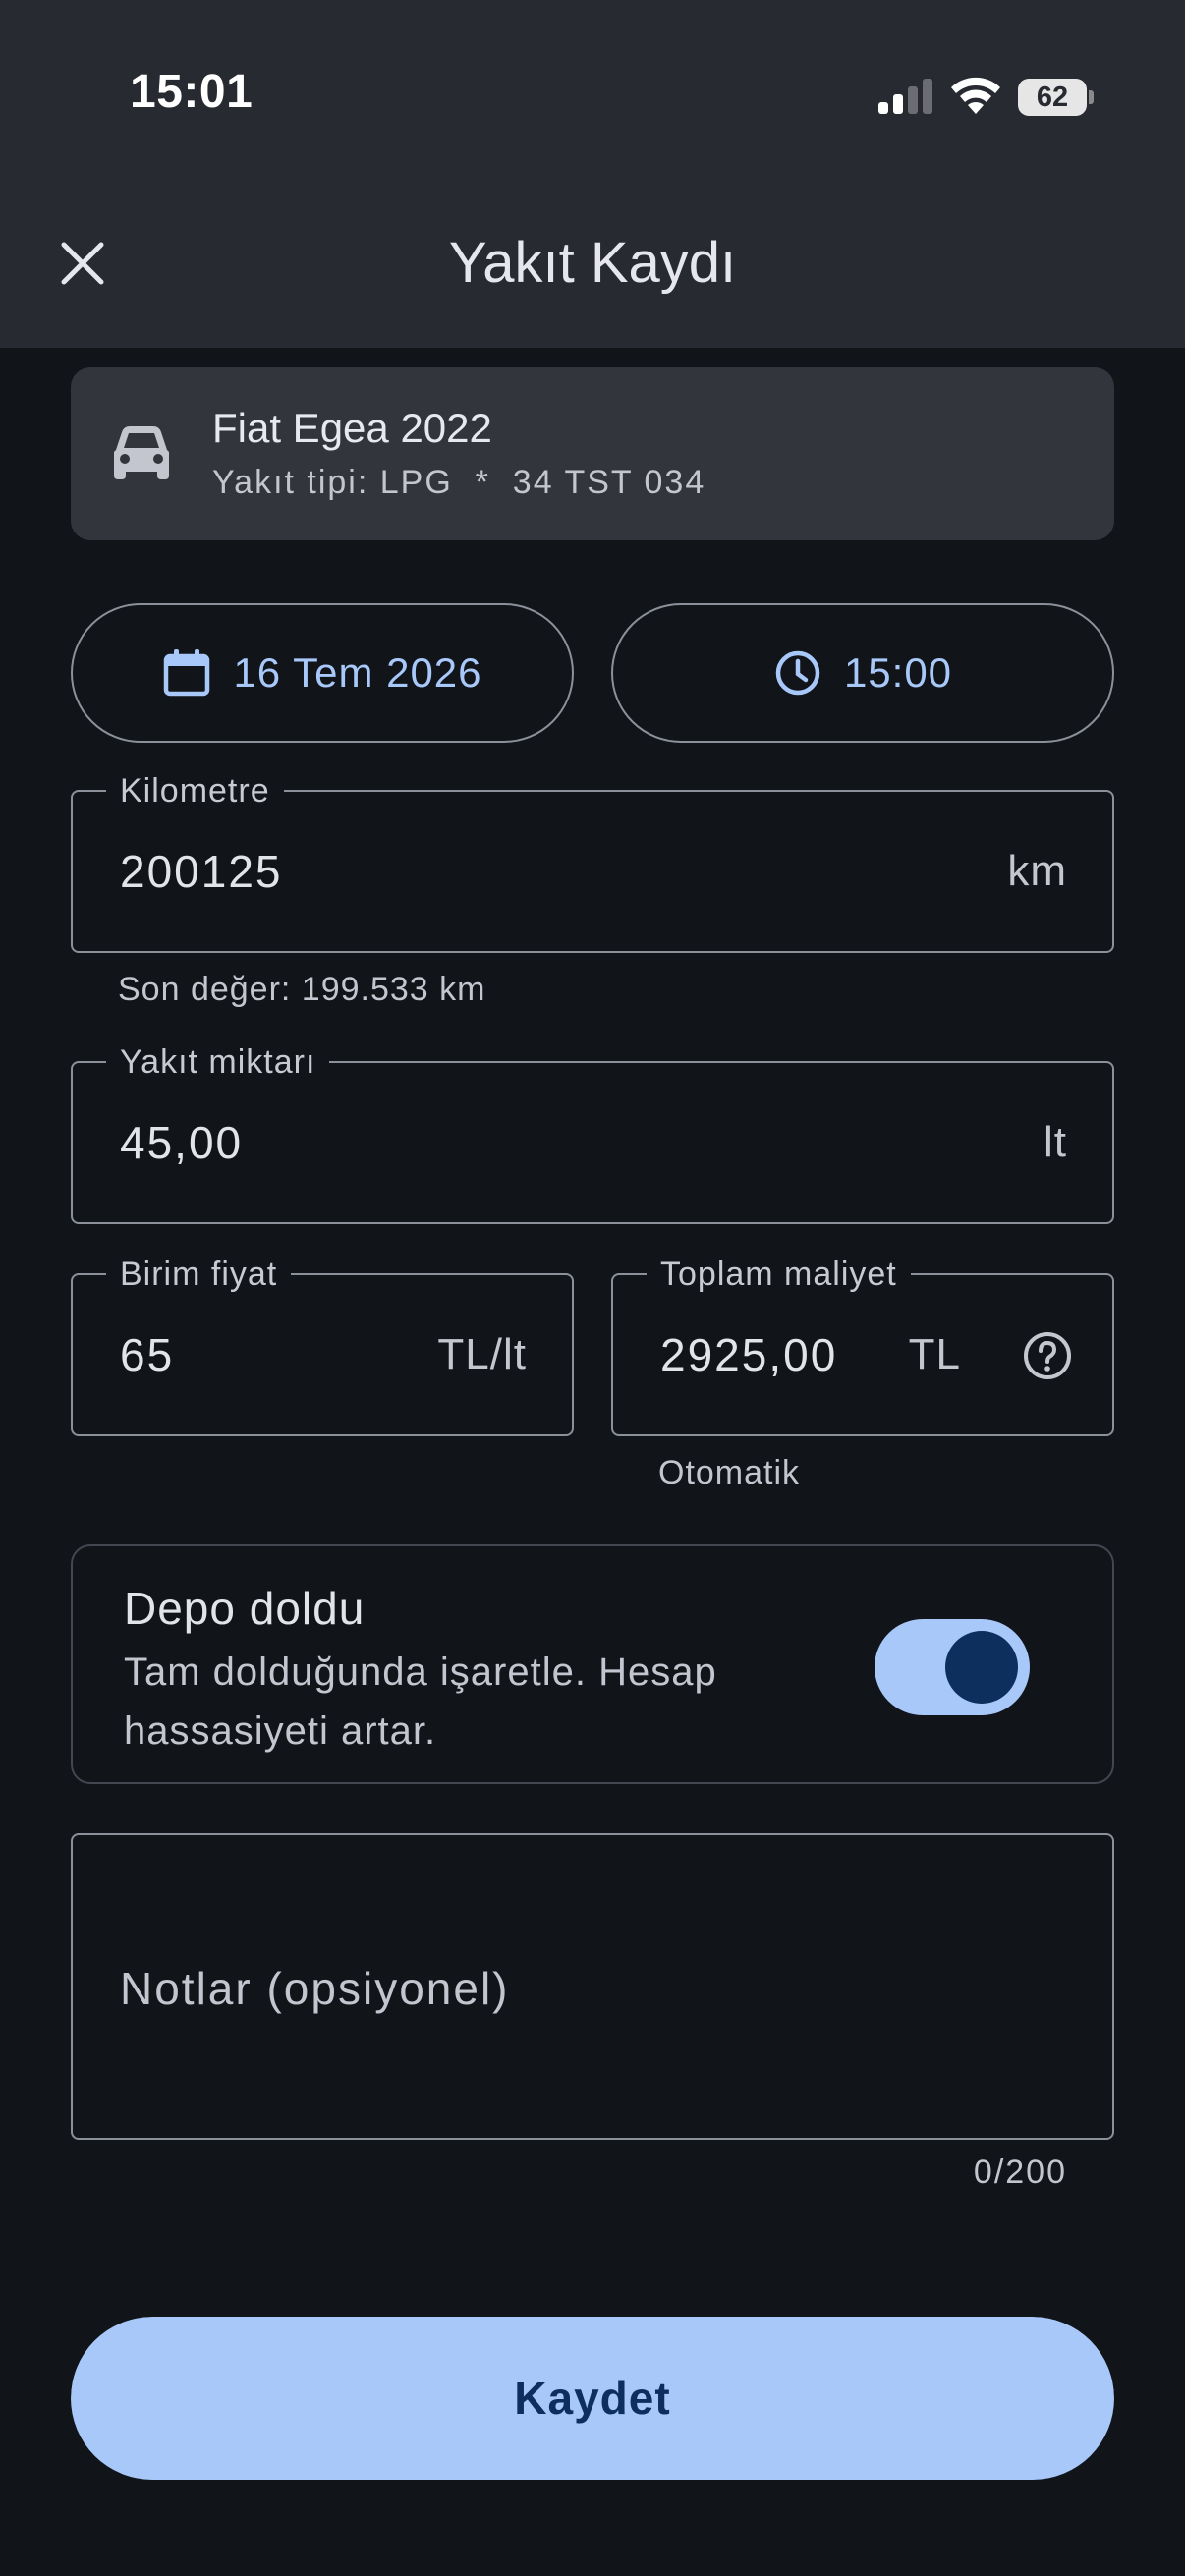  Describe the element at coordinates (898, 672) in the screenshot. I see `time-label: 15:00` at that location.